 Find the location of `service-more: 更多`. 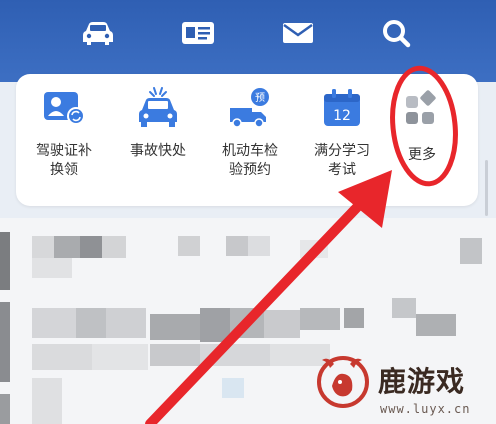

service-more: 更多 is located at coordinates (422, 141).